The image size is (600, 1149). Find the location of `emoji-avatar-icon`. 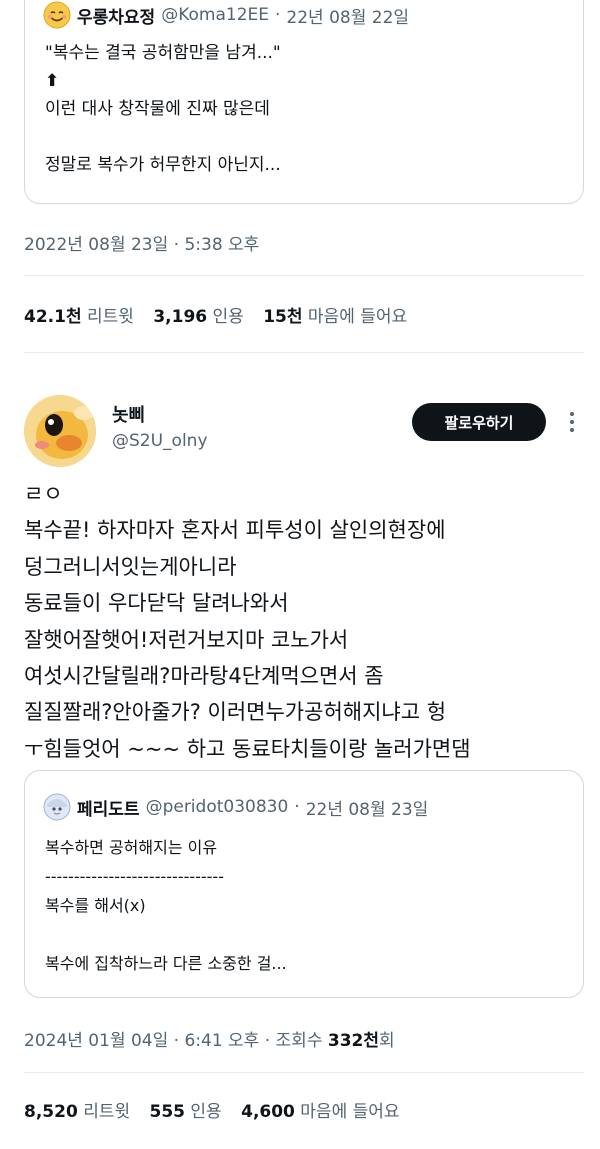

emoji-avatar-icon is located at coordinates (57, 15).